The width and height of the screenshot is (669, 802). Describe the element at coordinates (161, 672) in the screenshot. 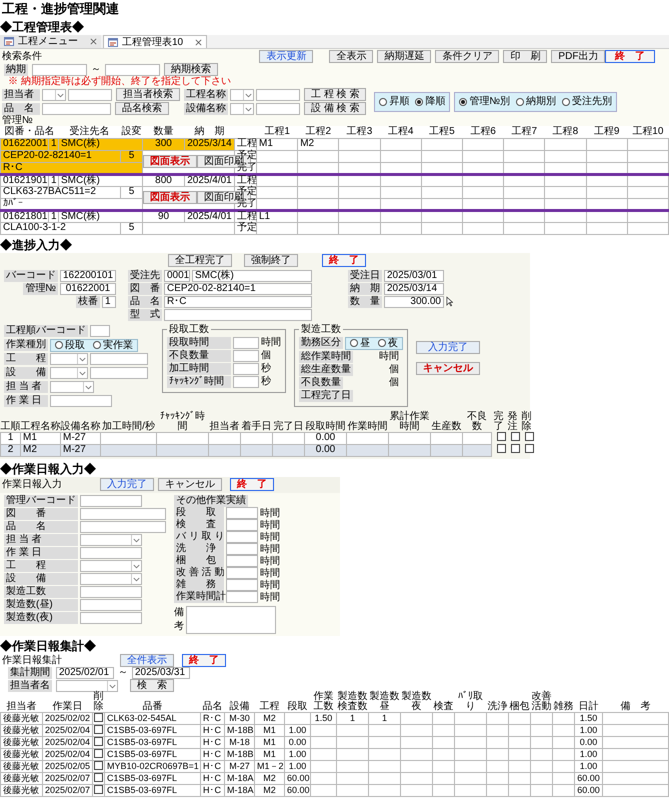

I see `input-field: 2025/03/31` at that location.